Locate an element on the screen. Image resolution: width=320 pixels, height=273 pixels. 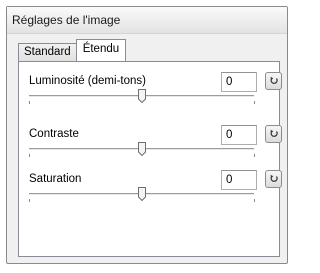
brightness-slider is located at coordinates (141, 97).